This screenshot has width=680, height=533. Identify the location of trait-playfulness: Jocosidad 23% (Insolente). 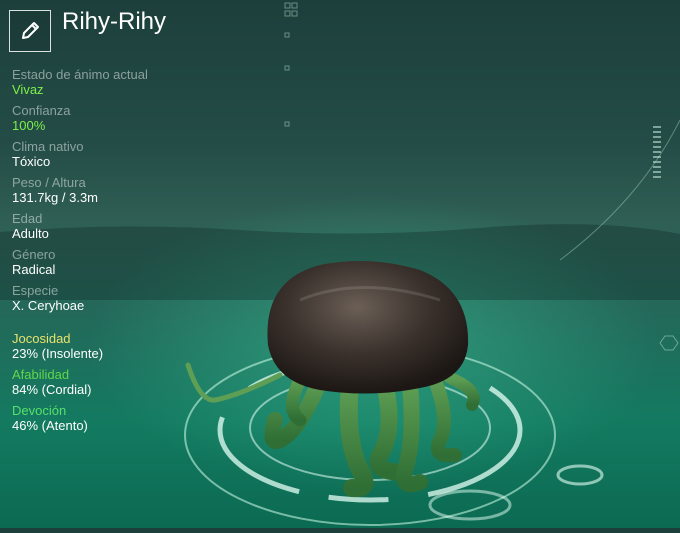
(122, 346).